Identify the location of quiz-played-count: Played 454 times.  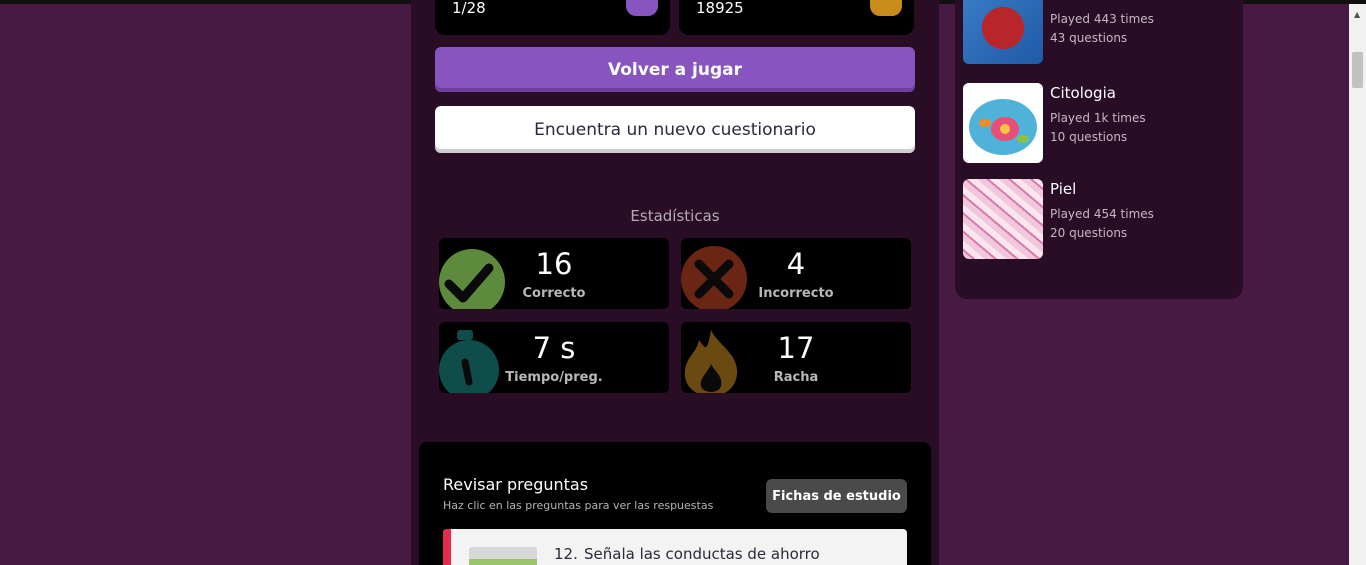
(1102, 214).